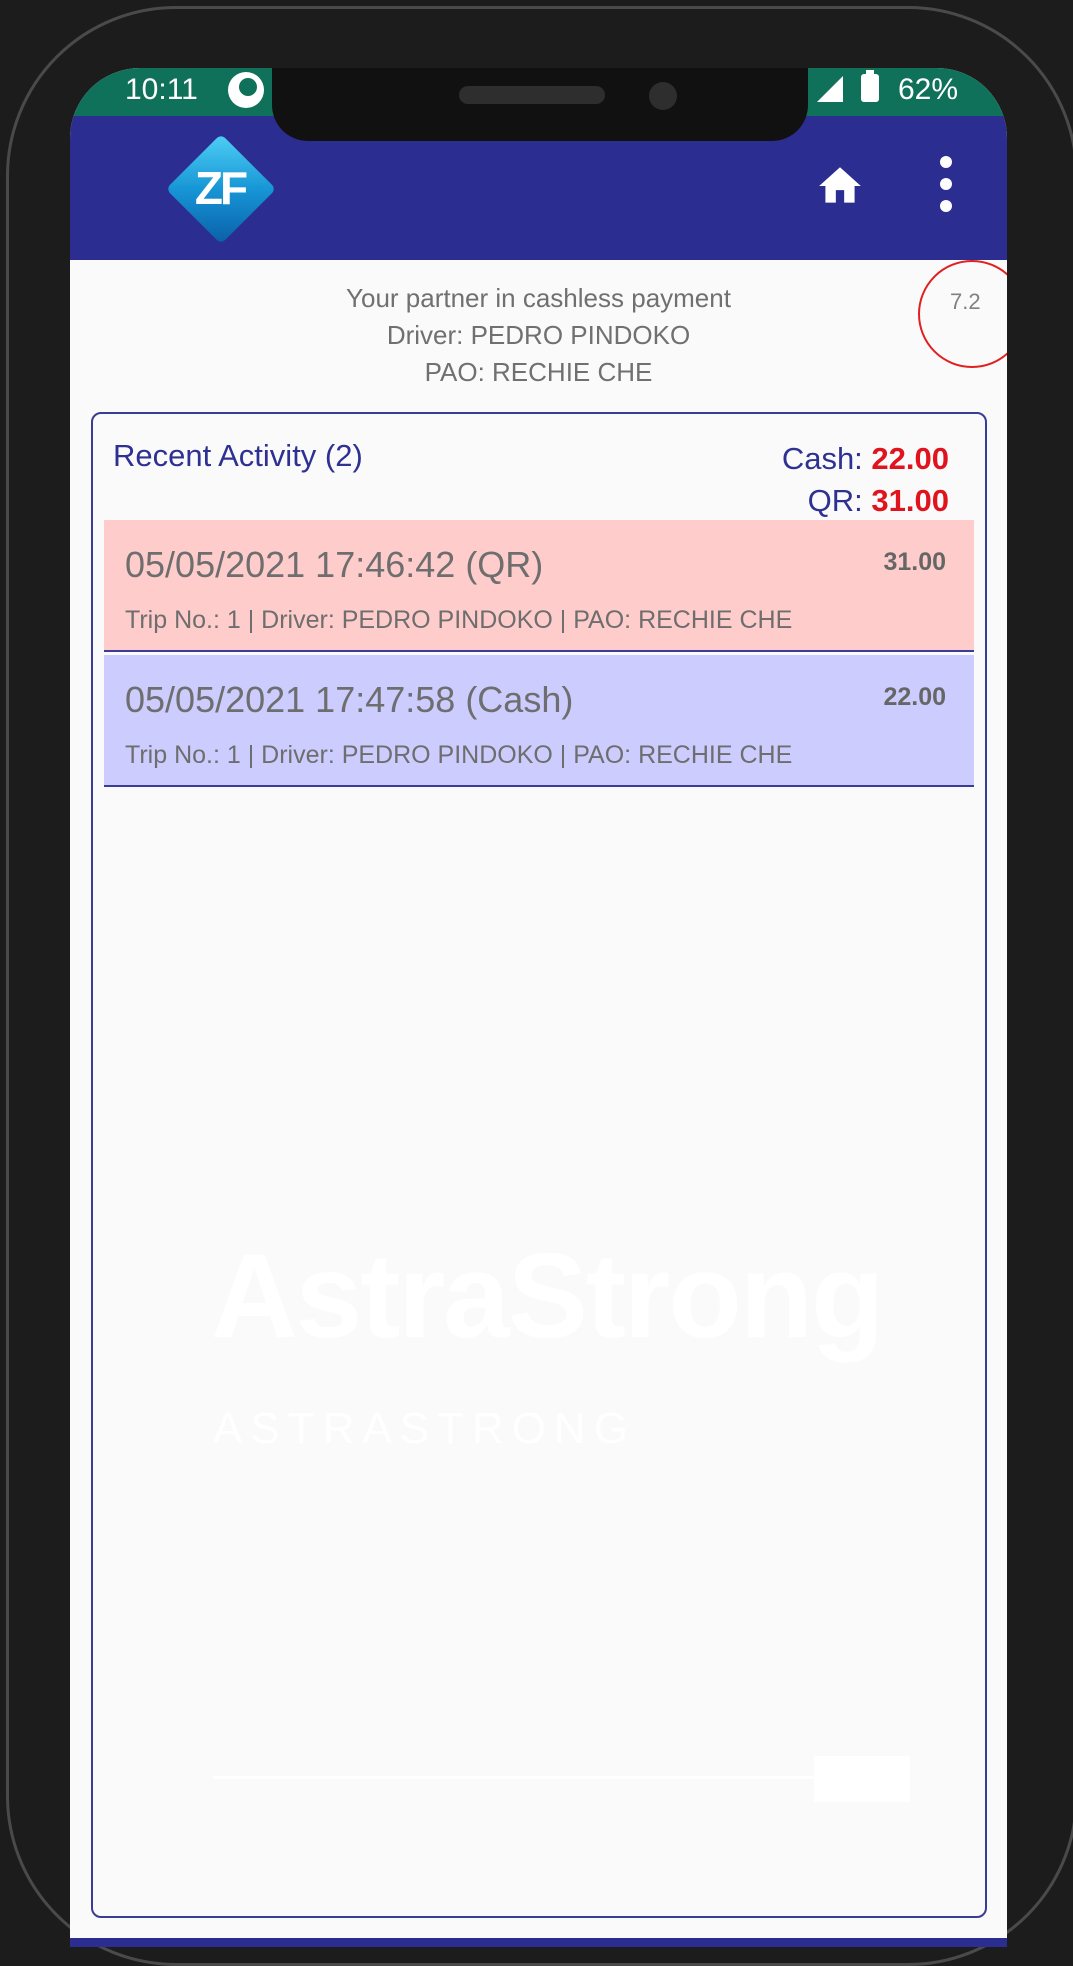 The width and height of the screenshot is (1073, 1966). I want to click on logo-text: ZF, so click(221, 188).